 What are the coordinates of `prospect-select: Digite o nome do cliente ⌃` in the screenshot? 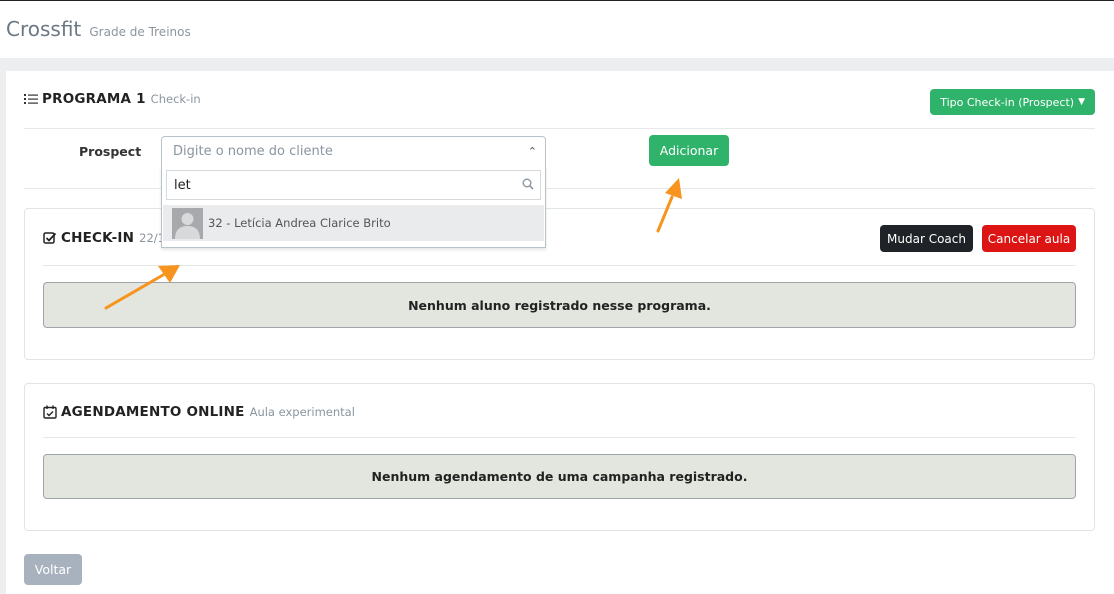 It's located at (353, 151).